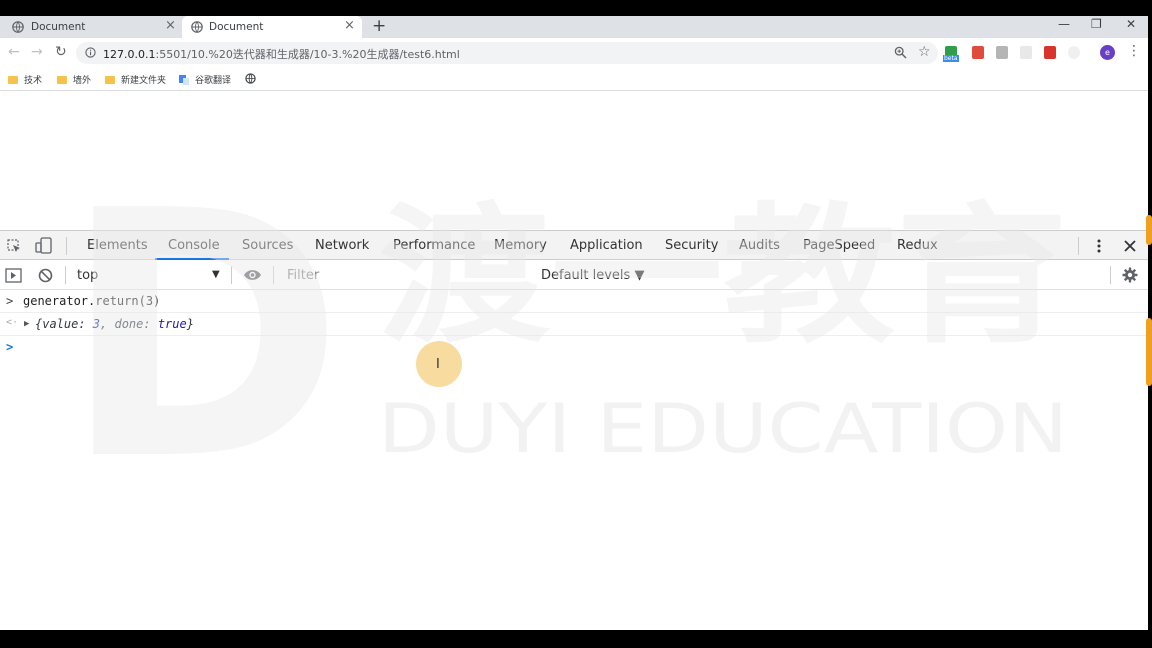 Image resolution: width=1152 pixels, height=648 pixels. Describe the element at coordinates (272, 27) in the screenshot. I see `tab-document-2: Document ×` at that location.